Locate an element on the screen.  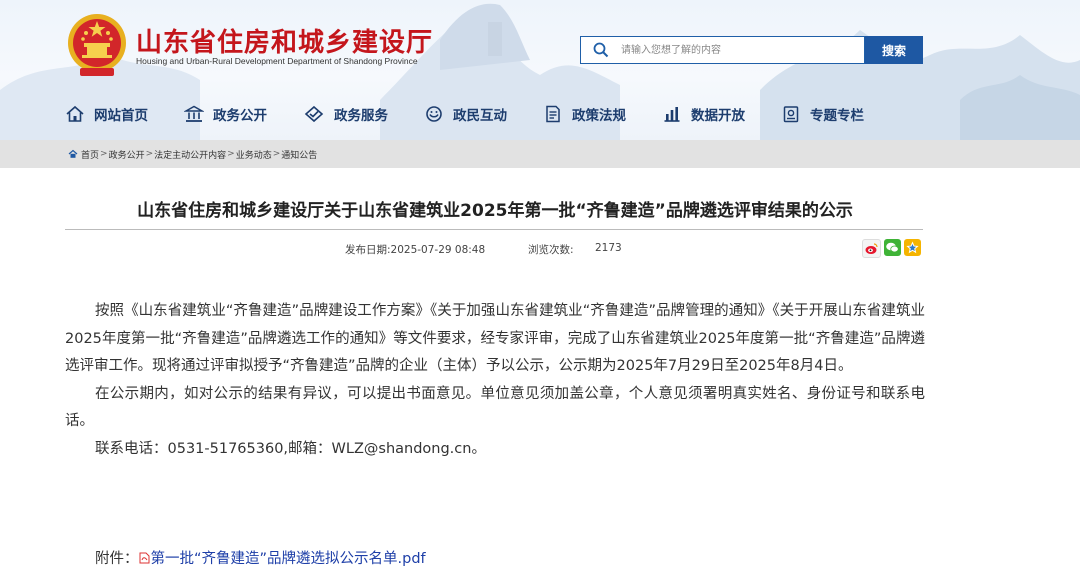
views-label: 浏览次数: is located at coordinates (551, 250).